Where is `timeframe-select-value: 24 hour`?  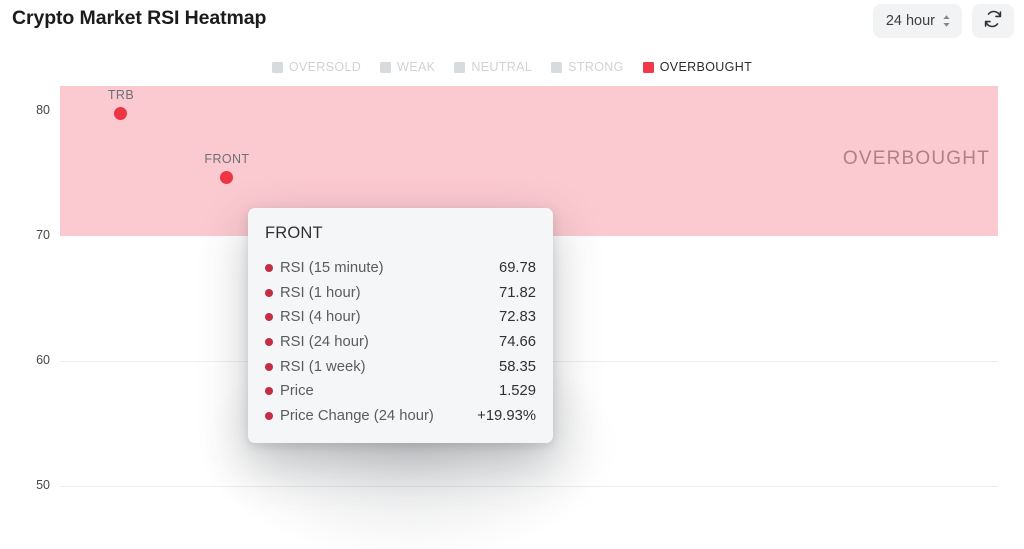 timeframe-select-value: 24 hour is located at coordinates (910, 21).